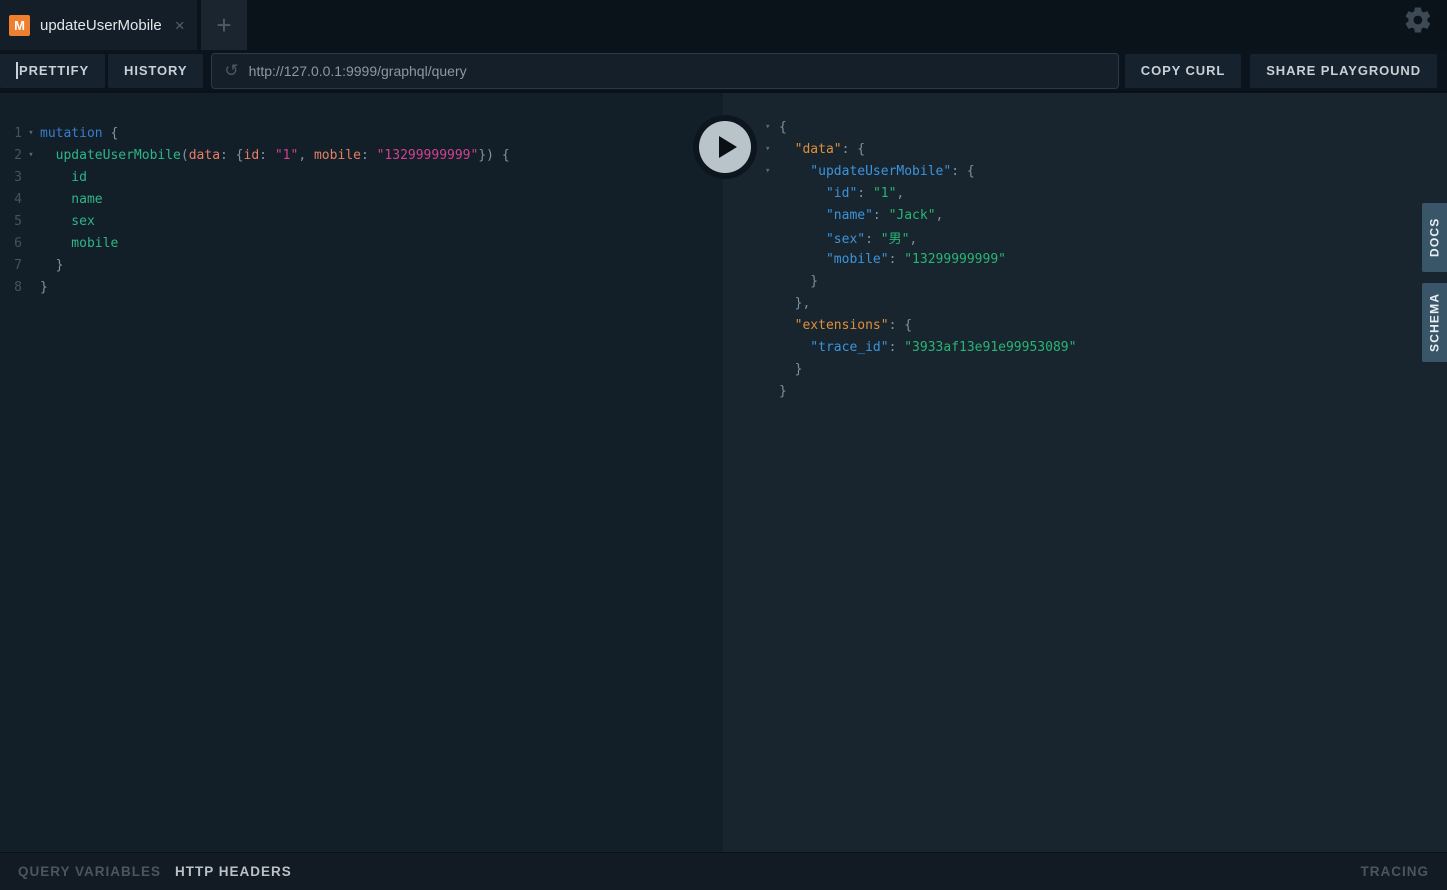  I want to click on code-text: "extensions": {, so click(846, 325).